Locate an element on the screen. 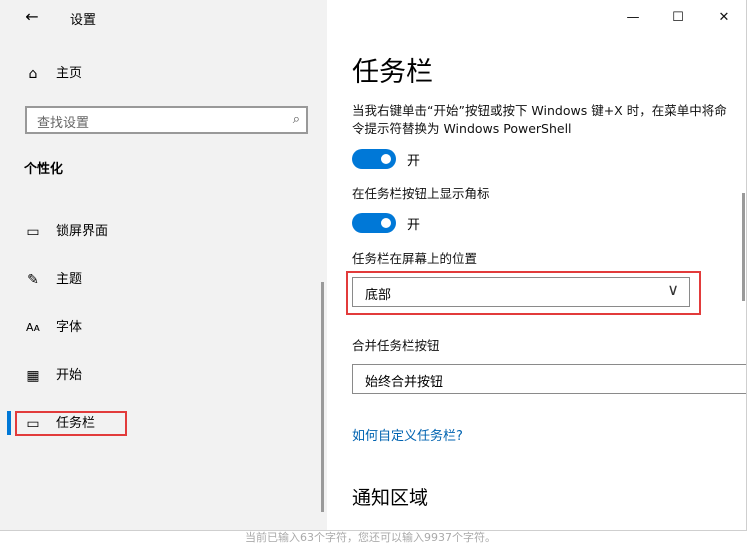  badges-setting-label: 在任务栏按钮上显示角标 is located at coordinates (421, 193).